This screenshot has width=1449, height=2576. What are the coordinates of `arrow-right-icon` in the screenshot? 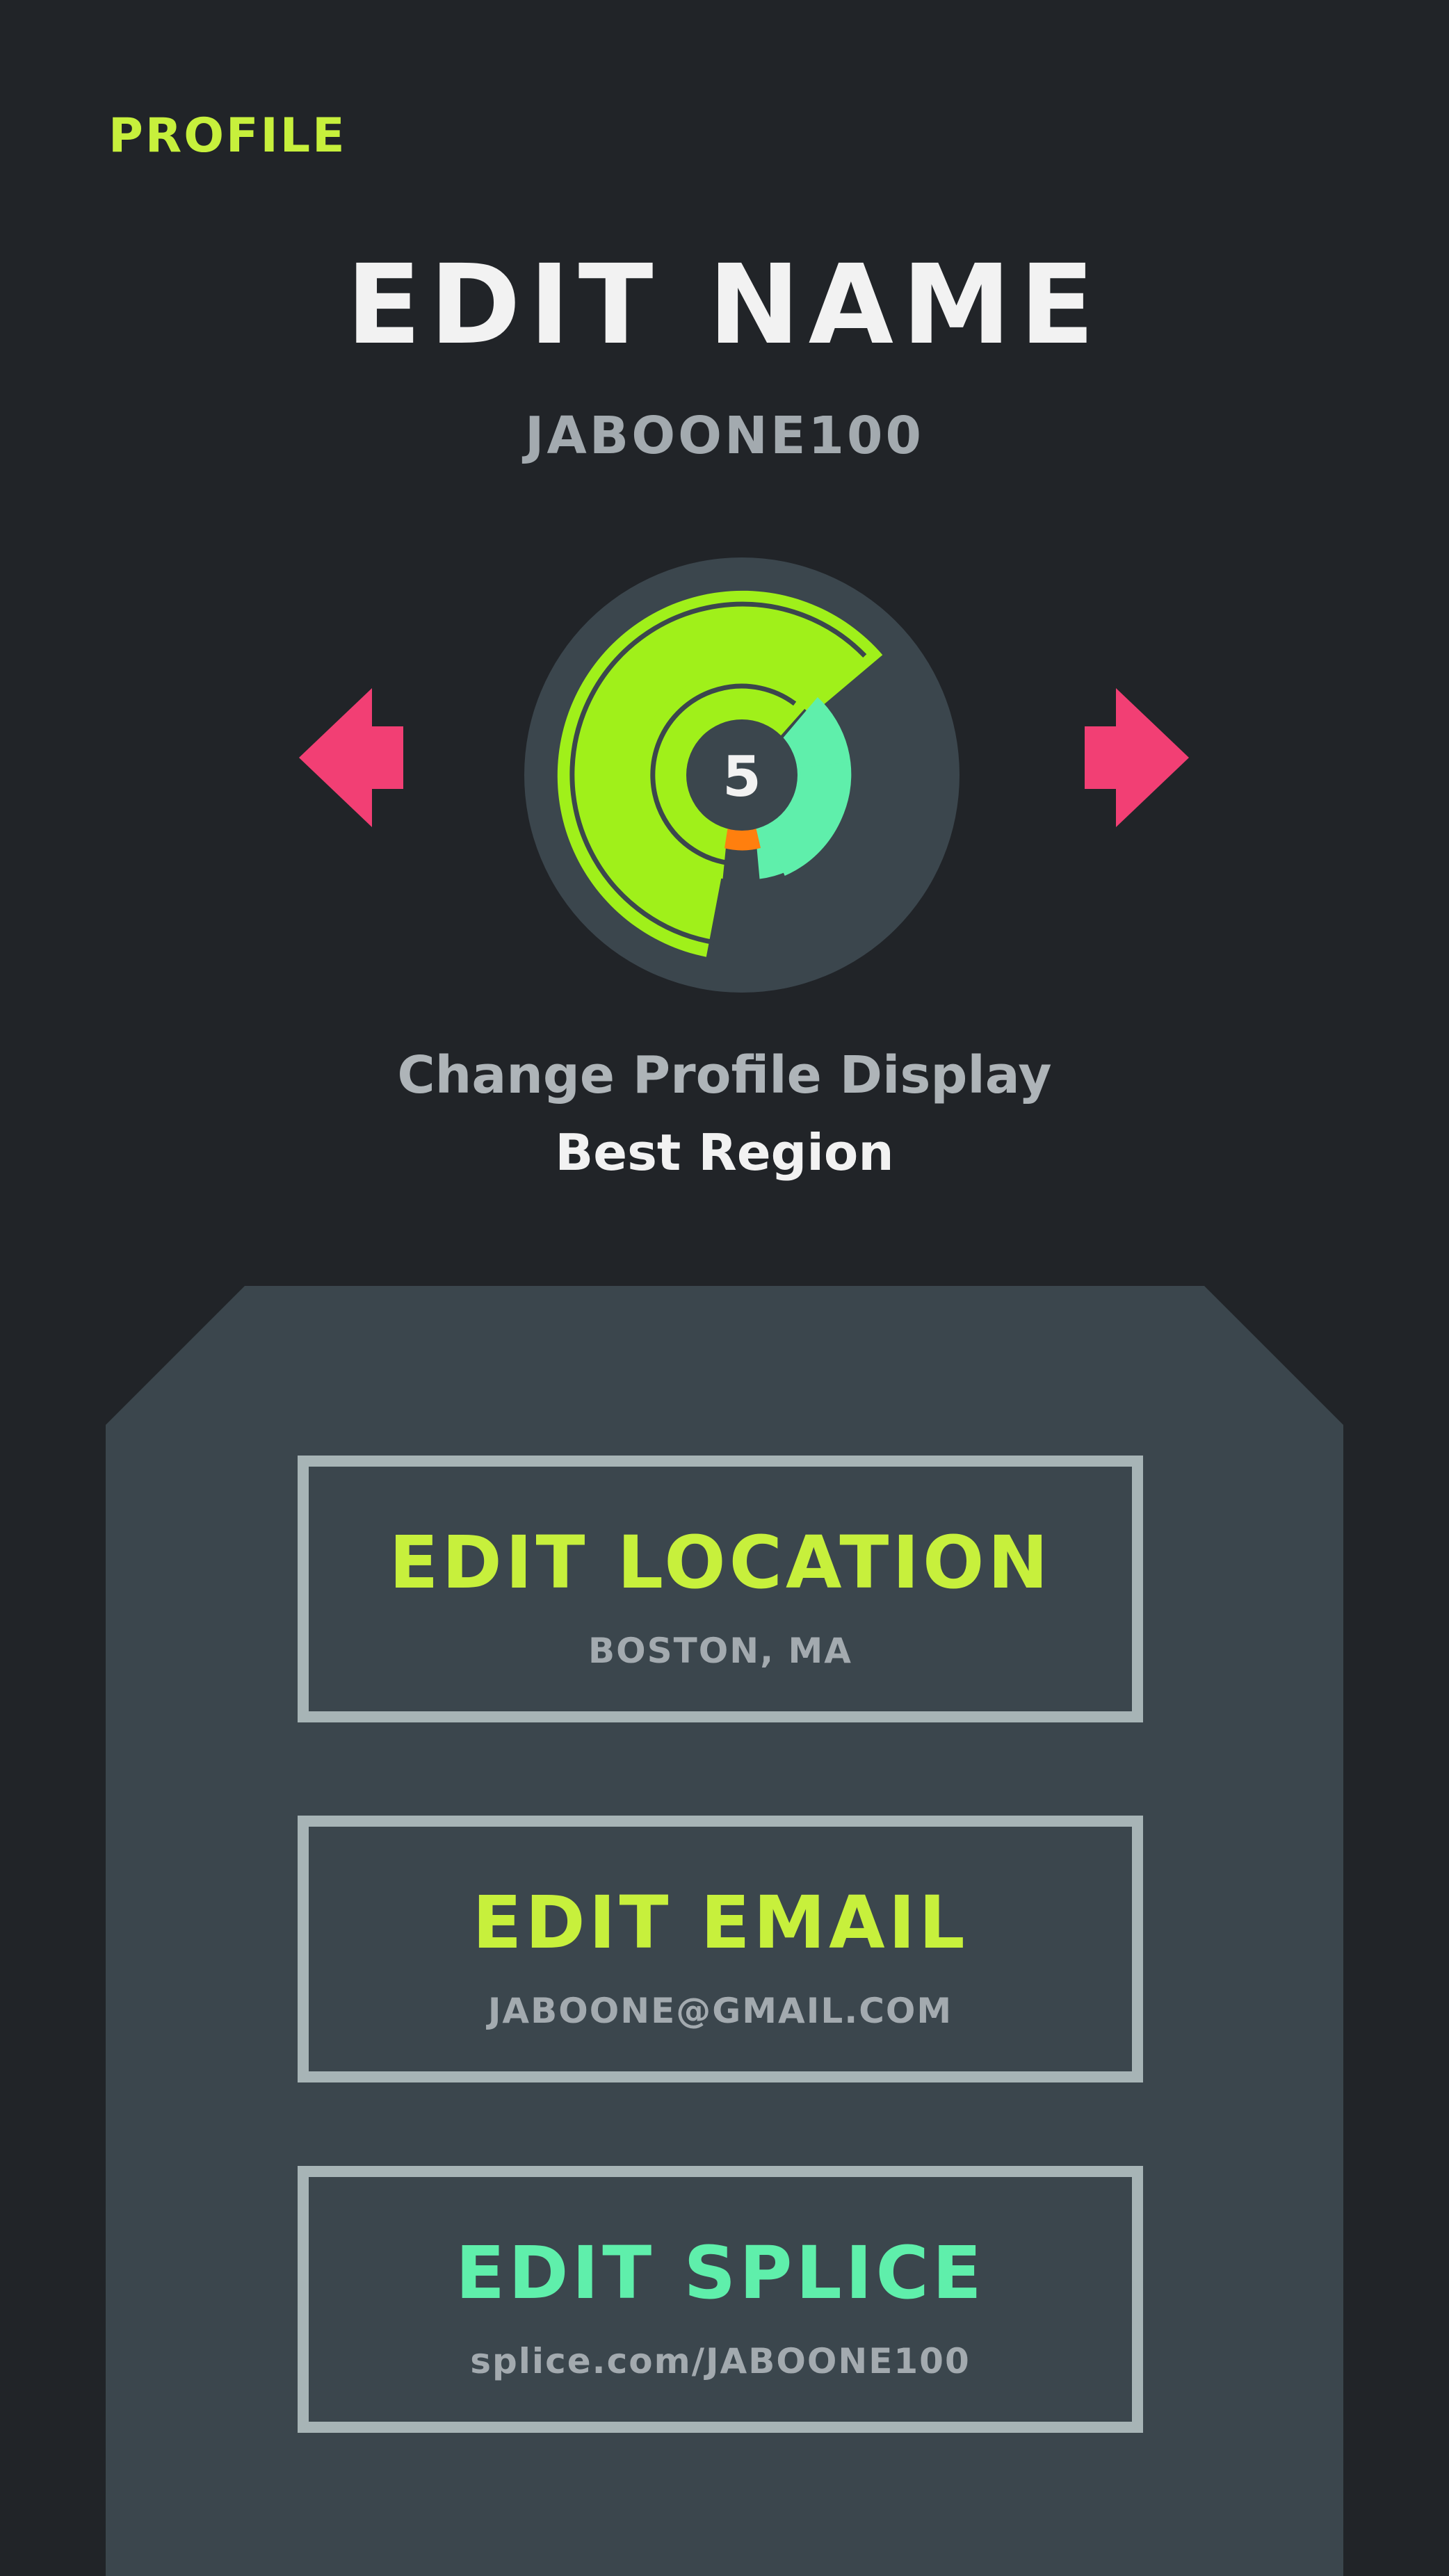 It's located at (1137, 757).